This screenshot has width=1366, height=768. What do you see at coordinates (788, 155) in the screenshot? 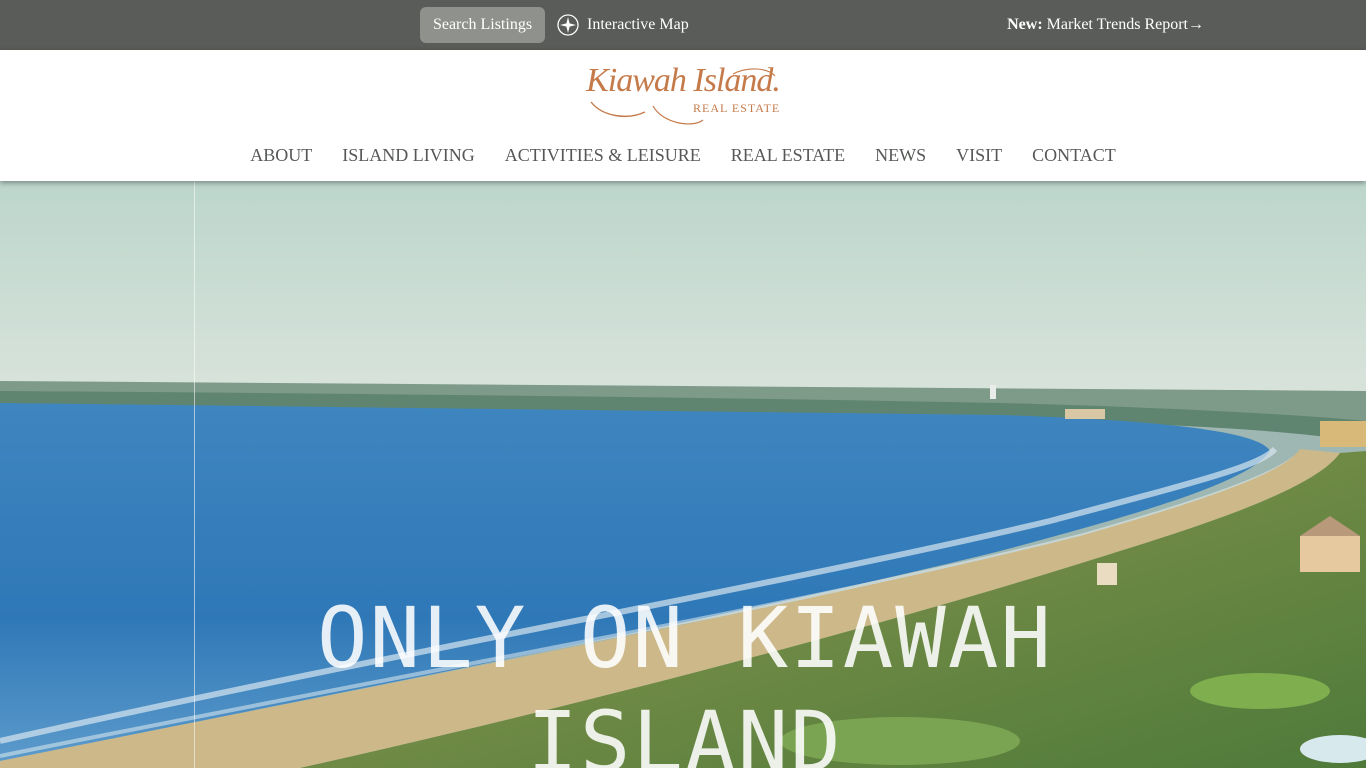
I see `nav-item-real-estate: REAL ESTATE` at bounding box center [788, 155].